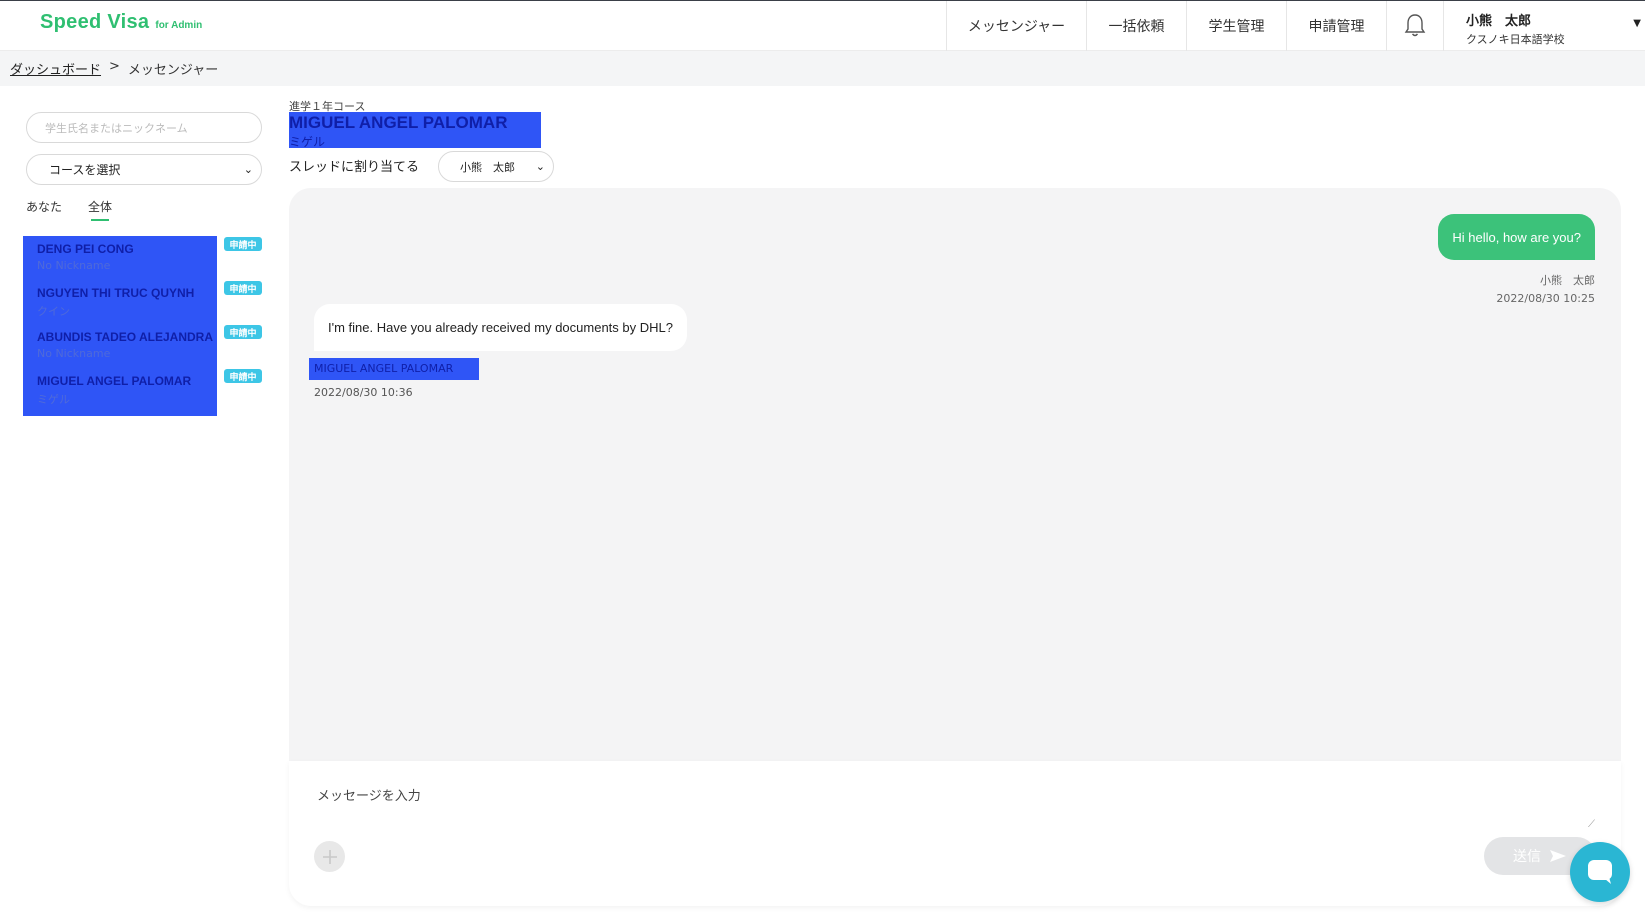 Image resolution: width=1645 pixels, height=912 pixels. I want to click on bell-icon, so click(1415, 25).